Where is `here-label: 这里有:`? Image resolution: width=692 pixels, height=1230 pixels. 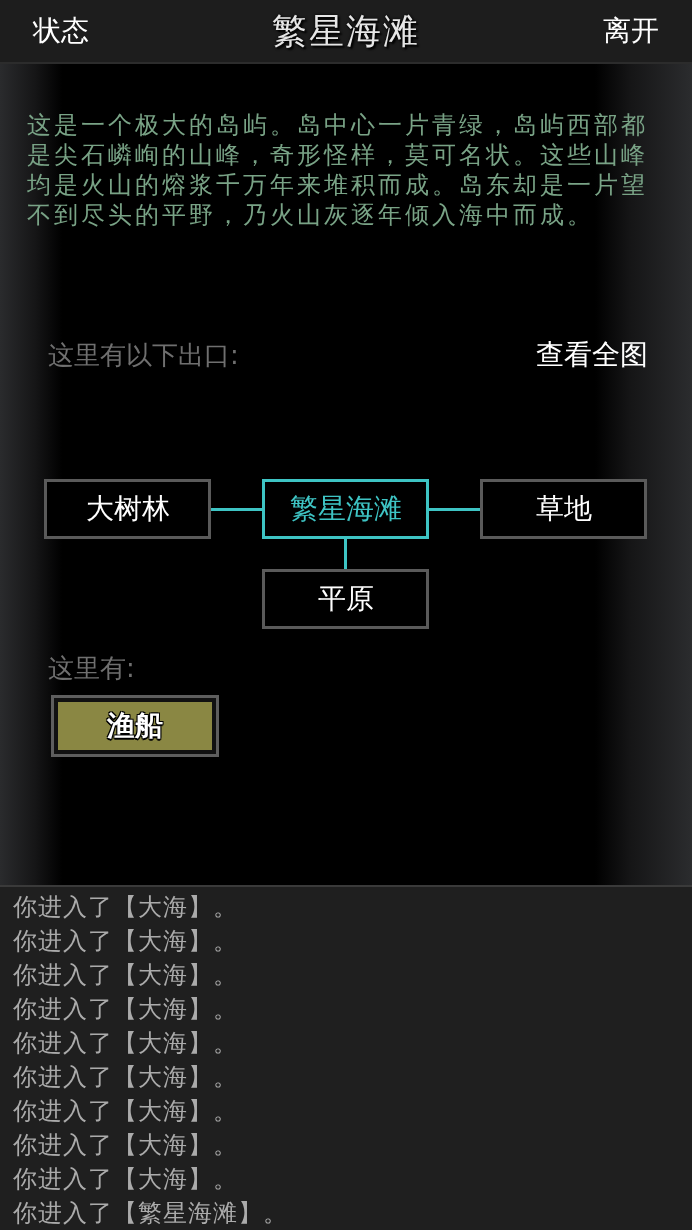
here-label: 这里有: is located at coordinates (91, 668).